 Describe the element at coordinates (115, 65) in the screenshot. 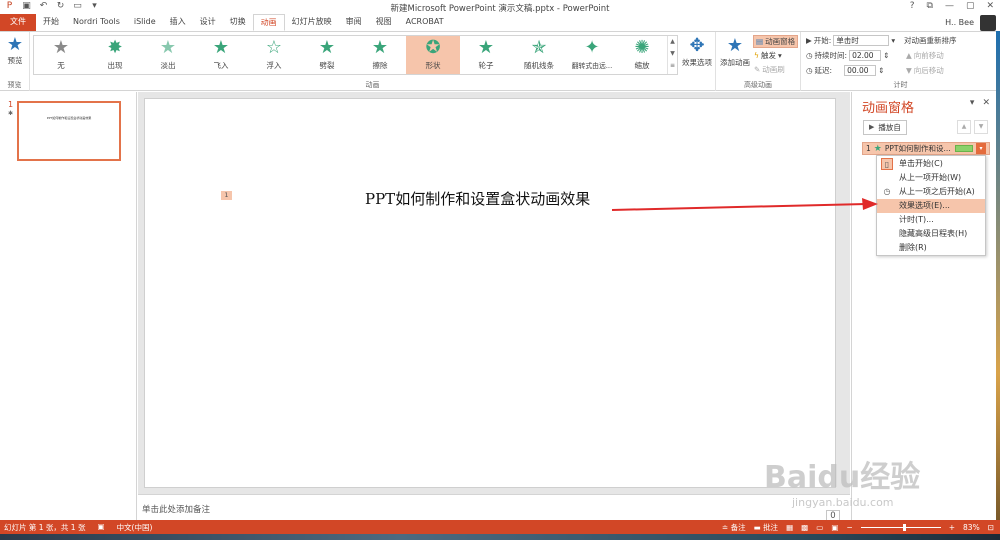

I see `anim-label: 出现` at that location.